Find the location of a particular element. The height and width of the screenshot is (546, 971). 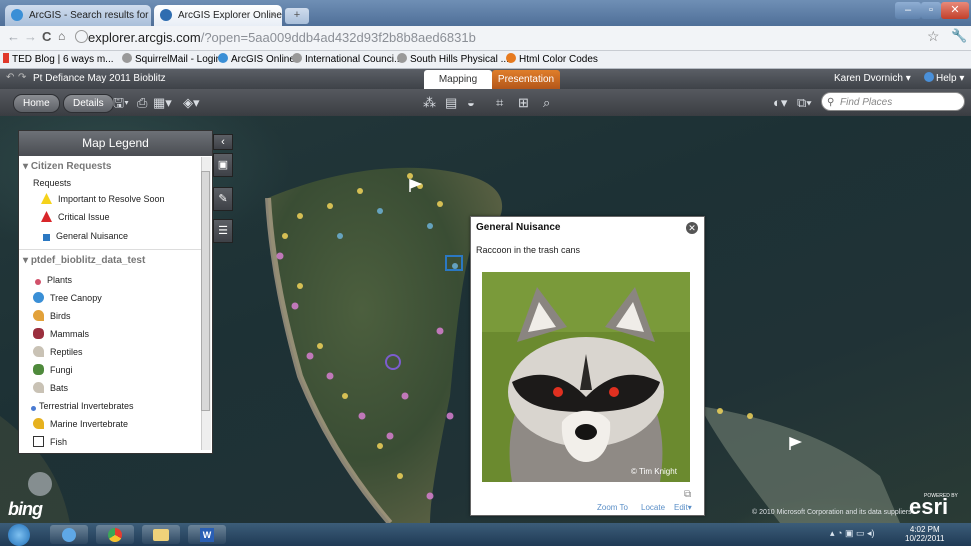

details-button: Details is located at coordinates (88, 103).